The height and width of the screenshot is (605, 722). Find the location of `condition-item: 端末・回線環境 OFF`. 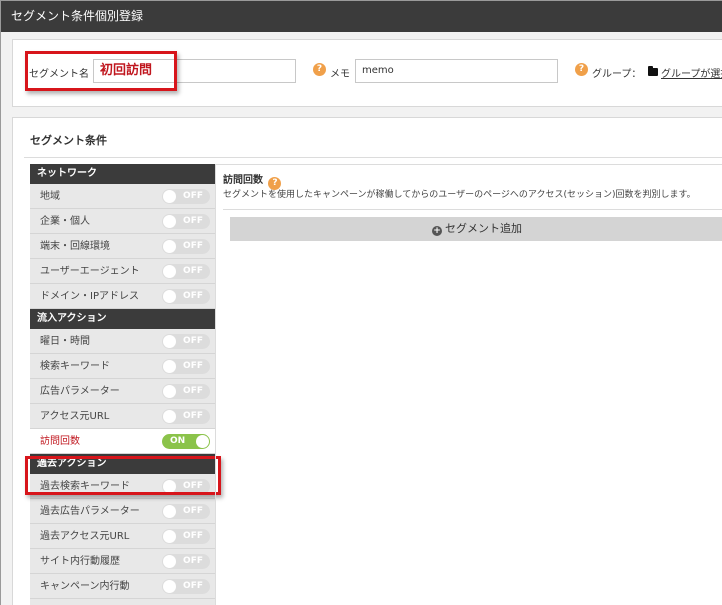

condition-item: 端末・回線環境 OFF is located at coordinates (122, 246).